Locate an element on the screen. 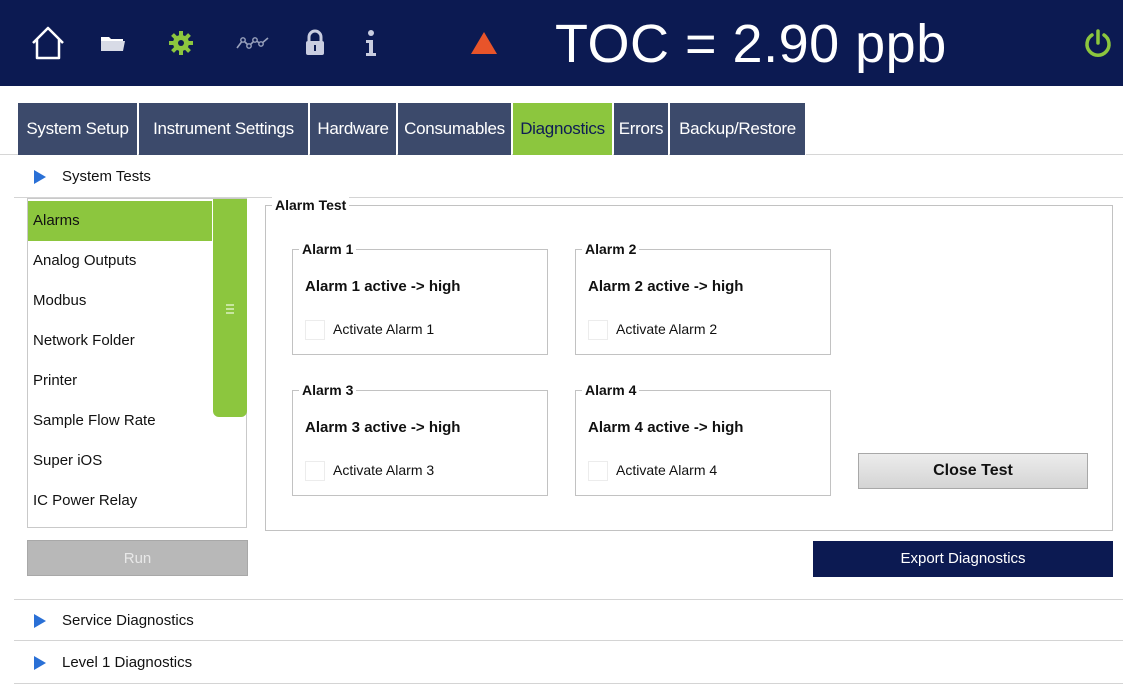 The width and height of the screenshot is (1123, 688). alarm-3-title: Alarm 3 is located at coordinates (328, 390).